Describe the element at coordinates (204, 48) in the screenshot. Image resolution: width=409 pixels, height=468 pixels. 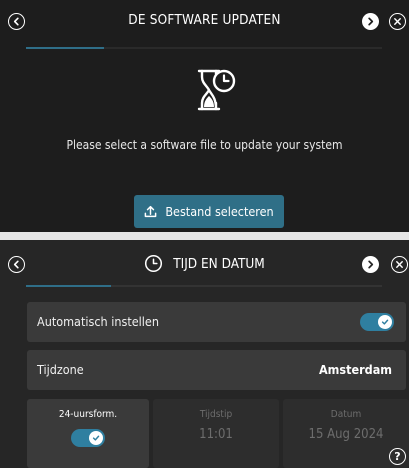
I see `software-update-progress` at that location.